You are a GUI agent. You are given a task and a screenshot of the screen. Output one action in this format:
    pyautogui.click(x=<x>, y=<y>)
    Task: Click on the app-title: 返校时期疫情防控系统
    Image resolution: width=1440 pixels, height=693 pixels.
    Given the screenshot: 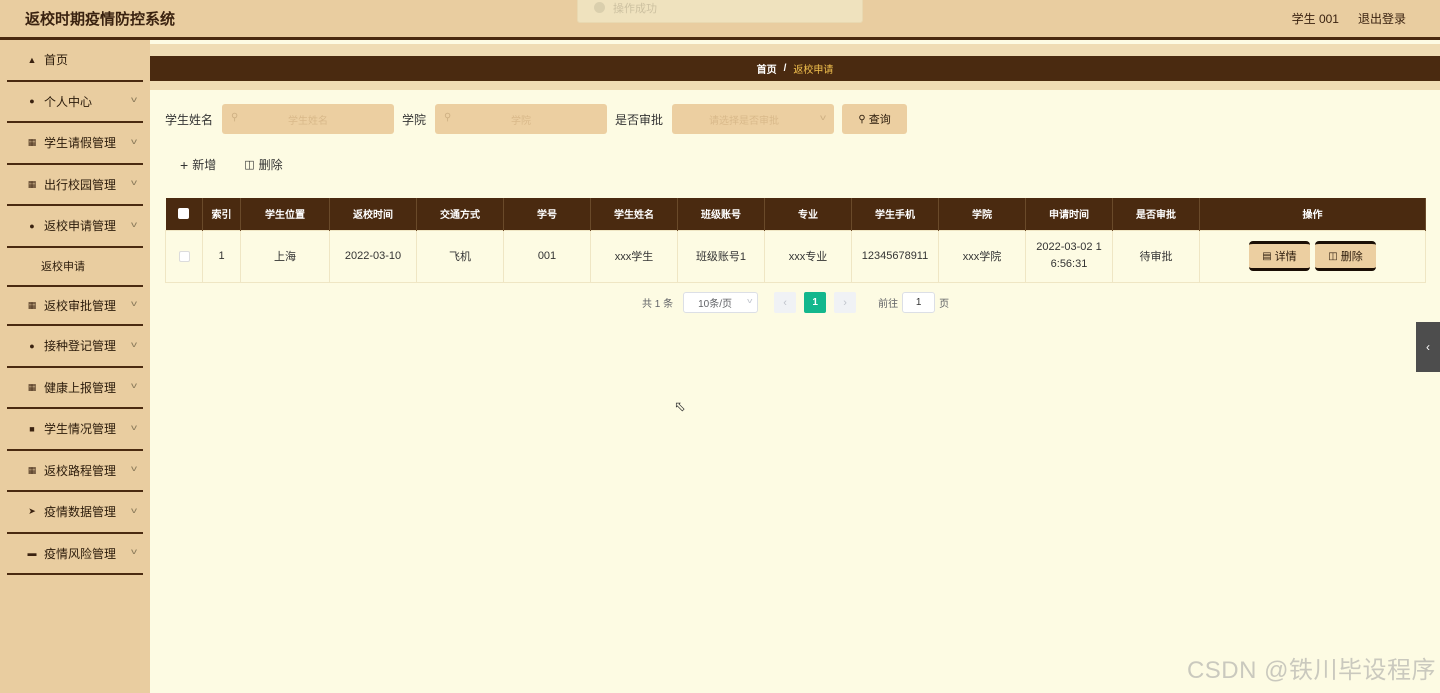 What is the action you would take?
    pyautogui.click(x=100, y=19)
    